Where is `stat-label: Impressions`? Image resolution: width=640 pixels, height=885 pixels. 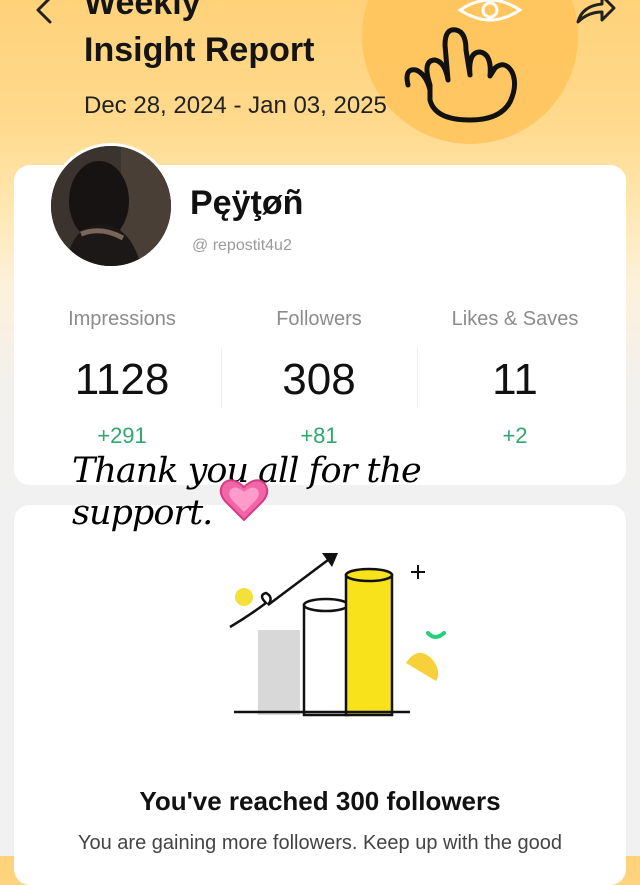
stat-label: Impressions is located at coordinates (122, 319).